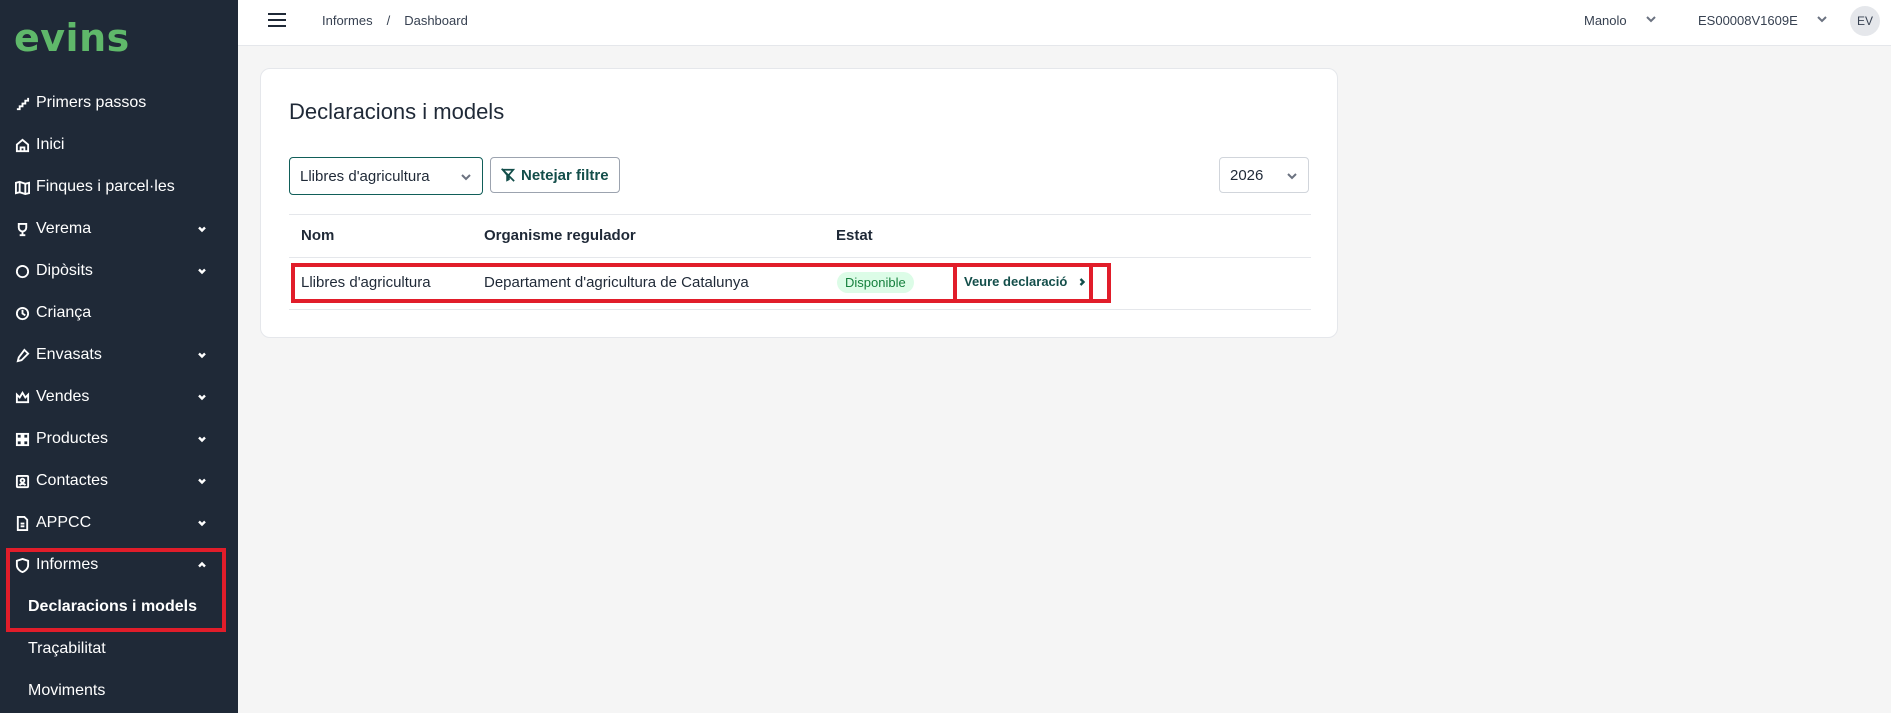 The image size is (1891, 713). Describe the element at coordinates (202, 564) in the screenshot. I see `chevron-up-icon` at that location.